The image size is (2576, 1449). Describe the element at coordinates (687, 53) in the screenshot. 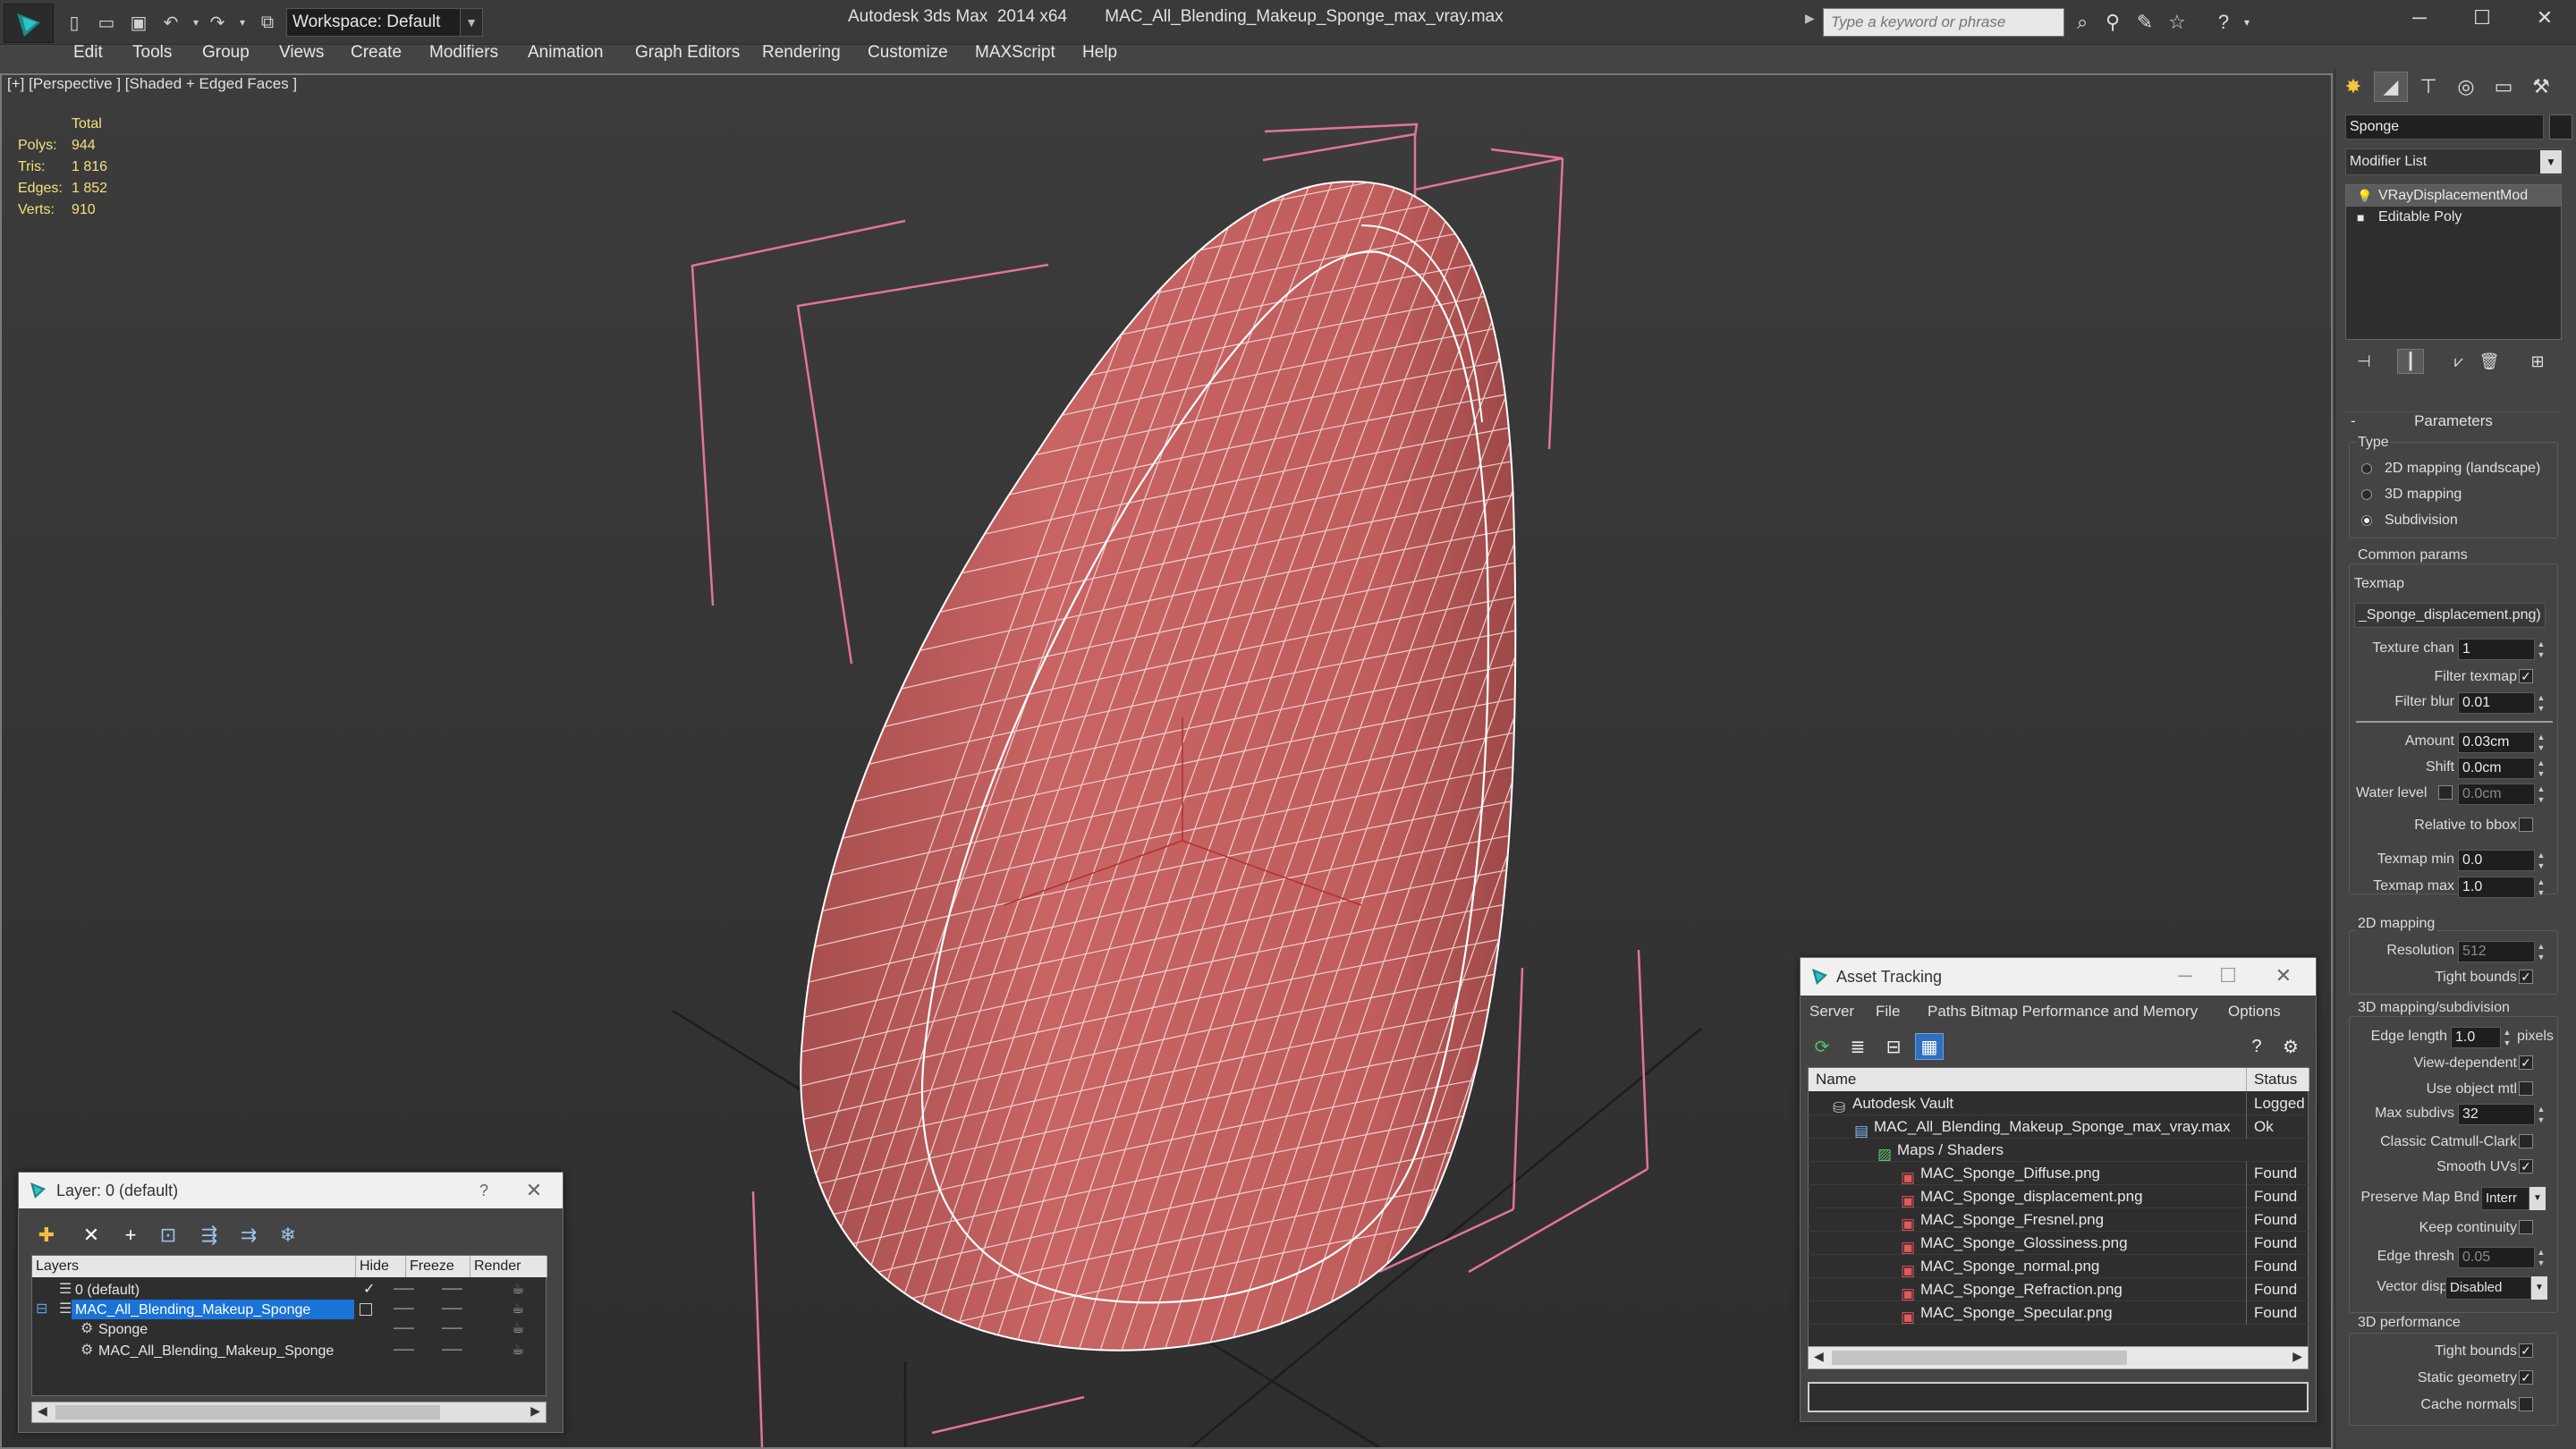

I see `menu-graph-editors: Graph Editors` at that location.